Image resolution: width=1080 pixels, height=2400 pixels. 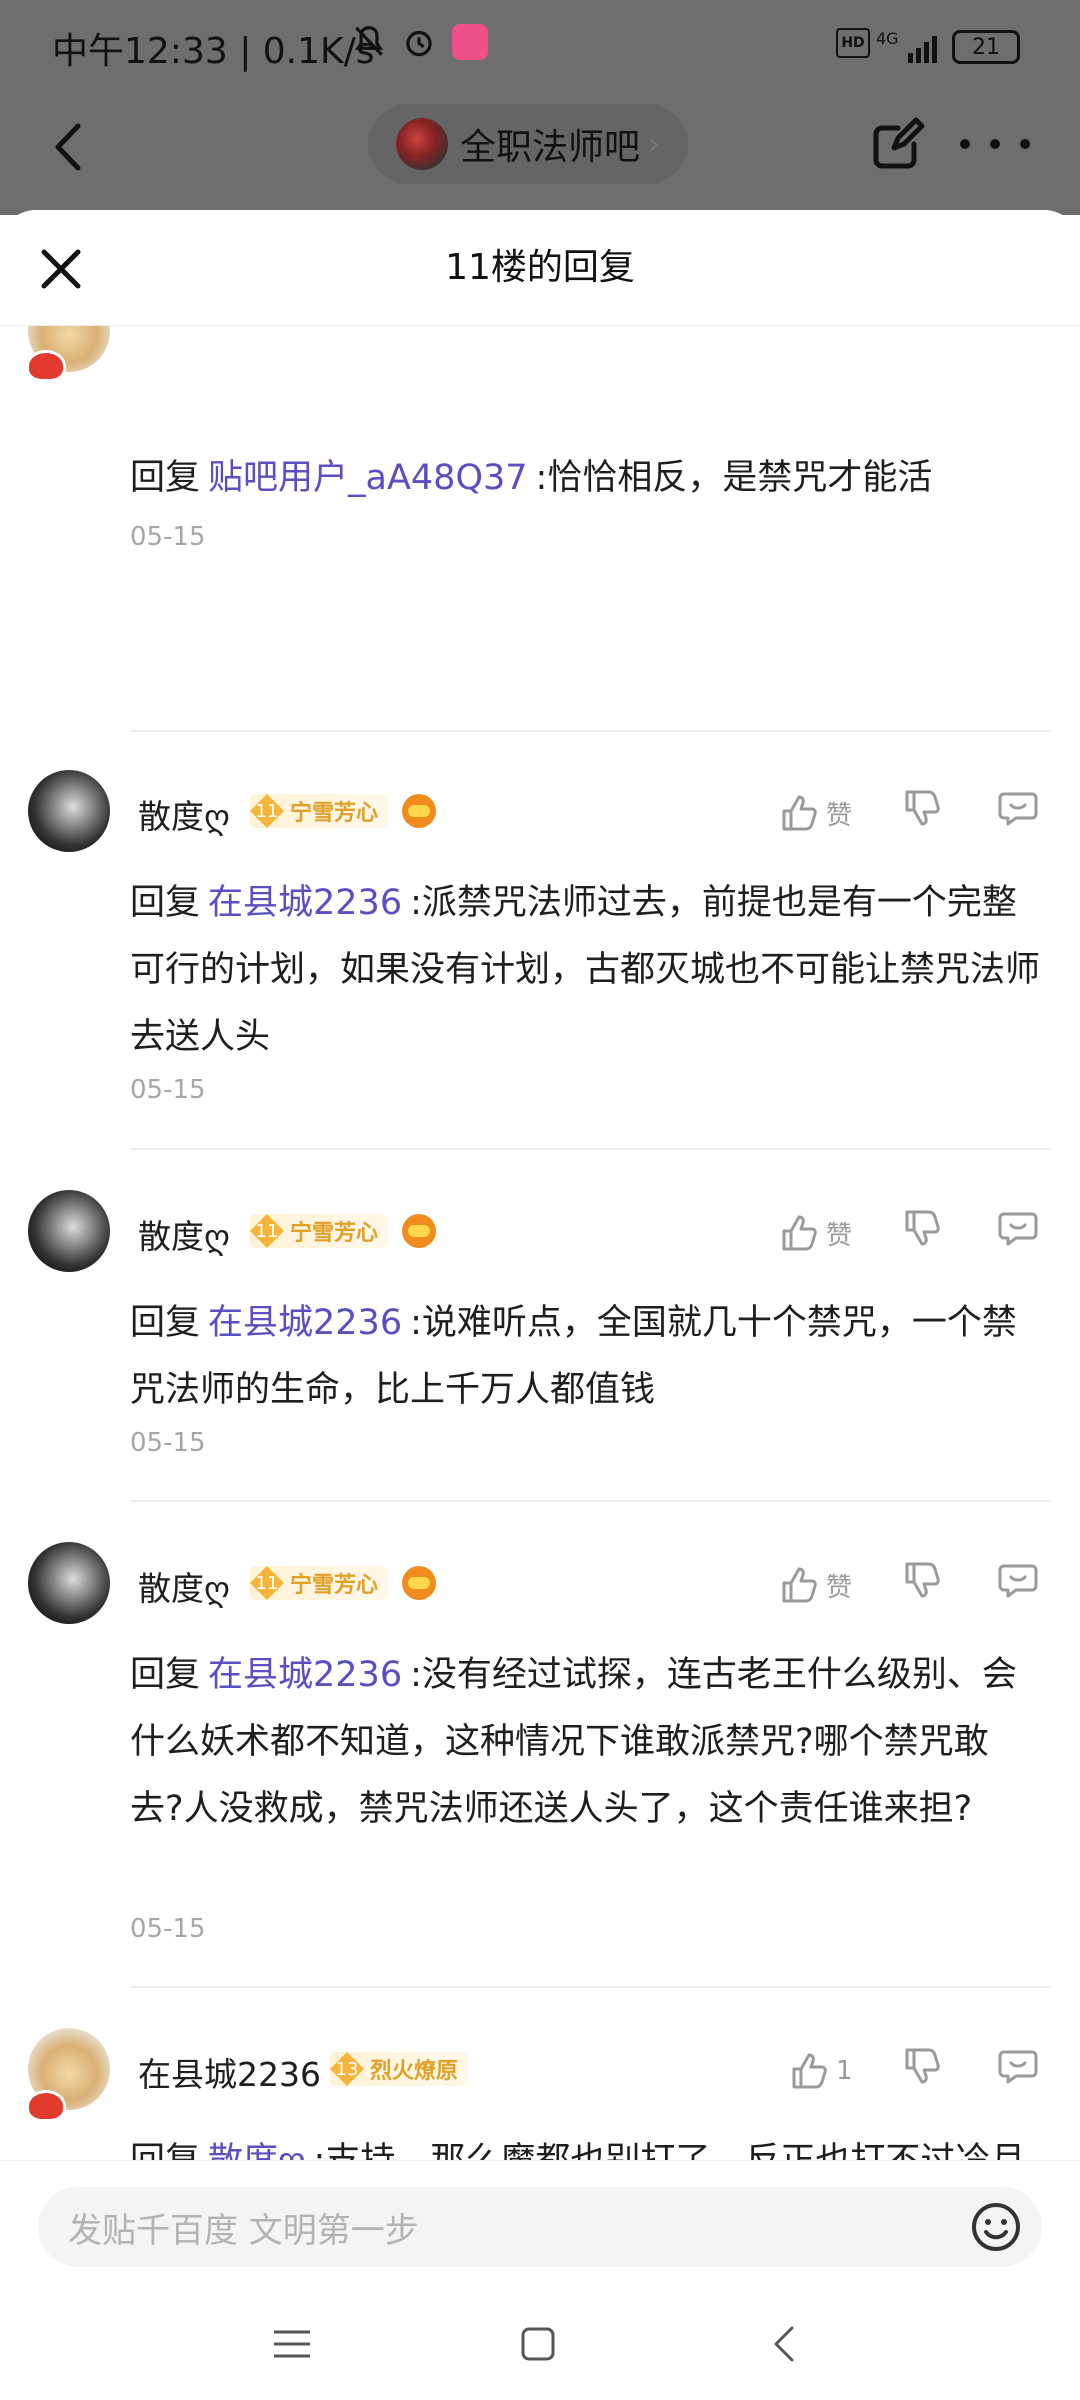 I want to click on hd-icon: HD, so click(x=853, y=43).